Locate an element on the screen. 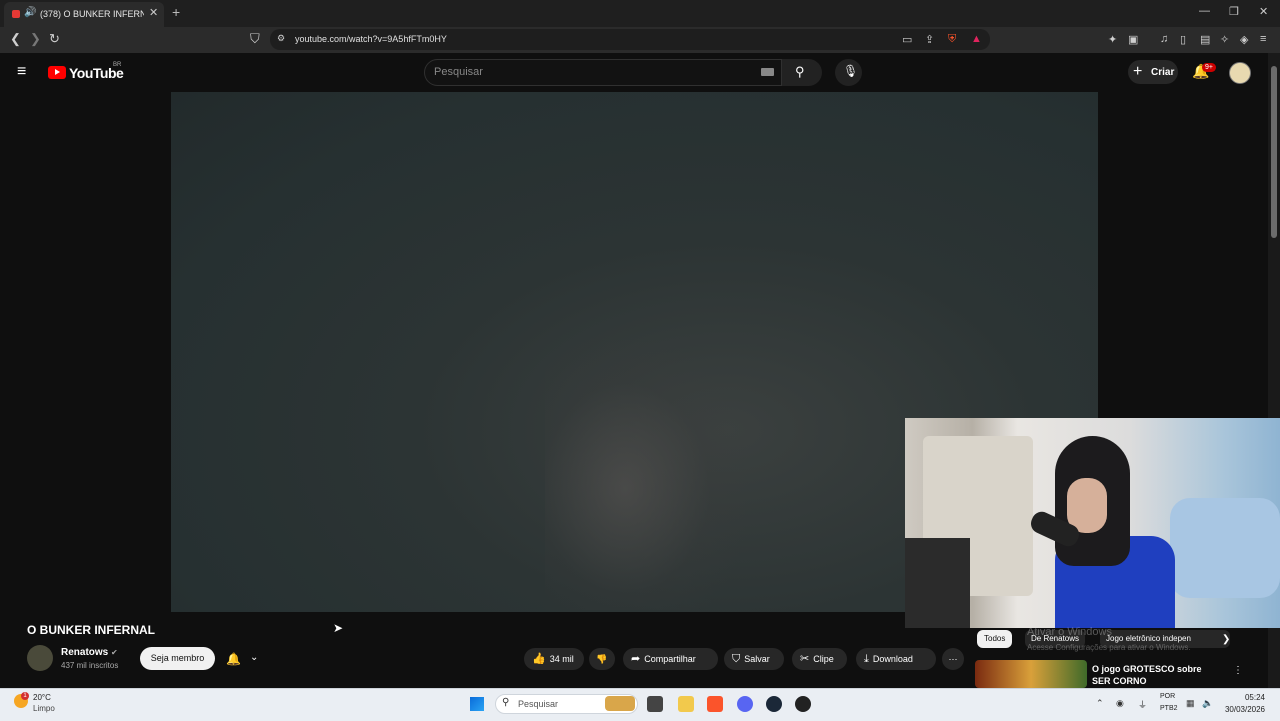 This screenshot has width=1280, height=721. download-button: ⤓ Download is located at coordinates (896, 659).